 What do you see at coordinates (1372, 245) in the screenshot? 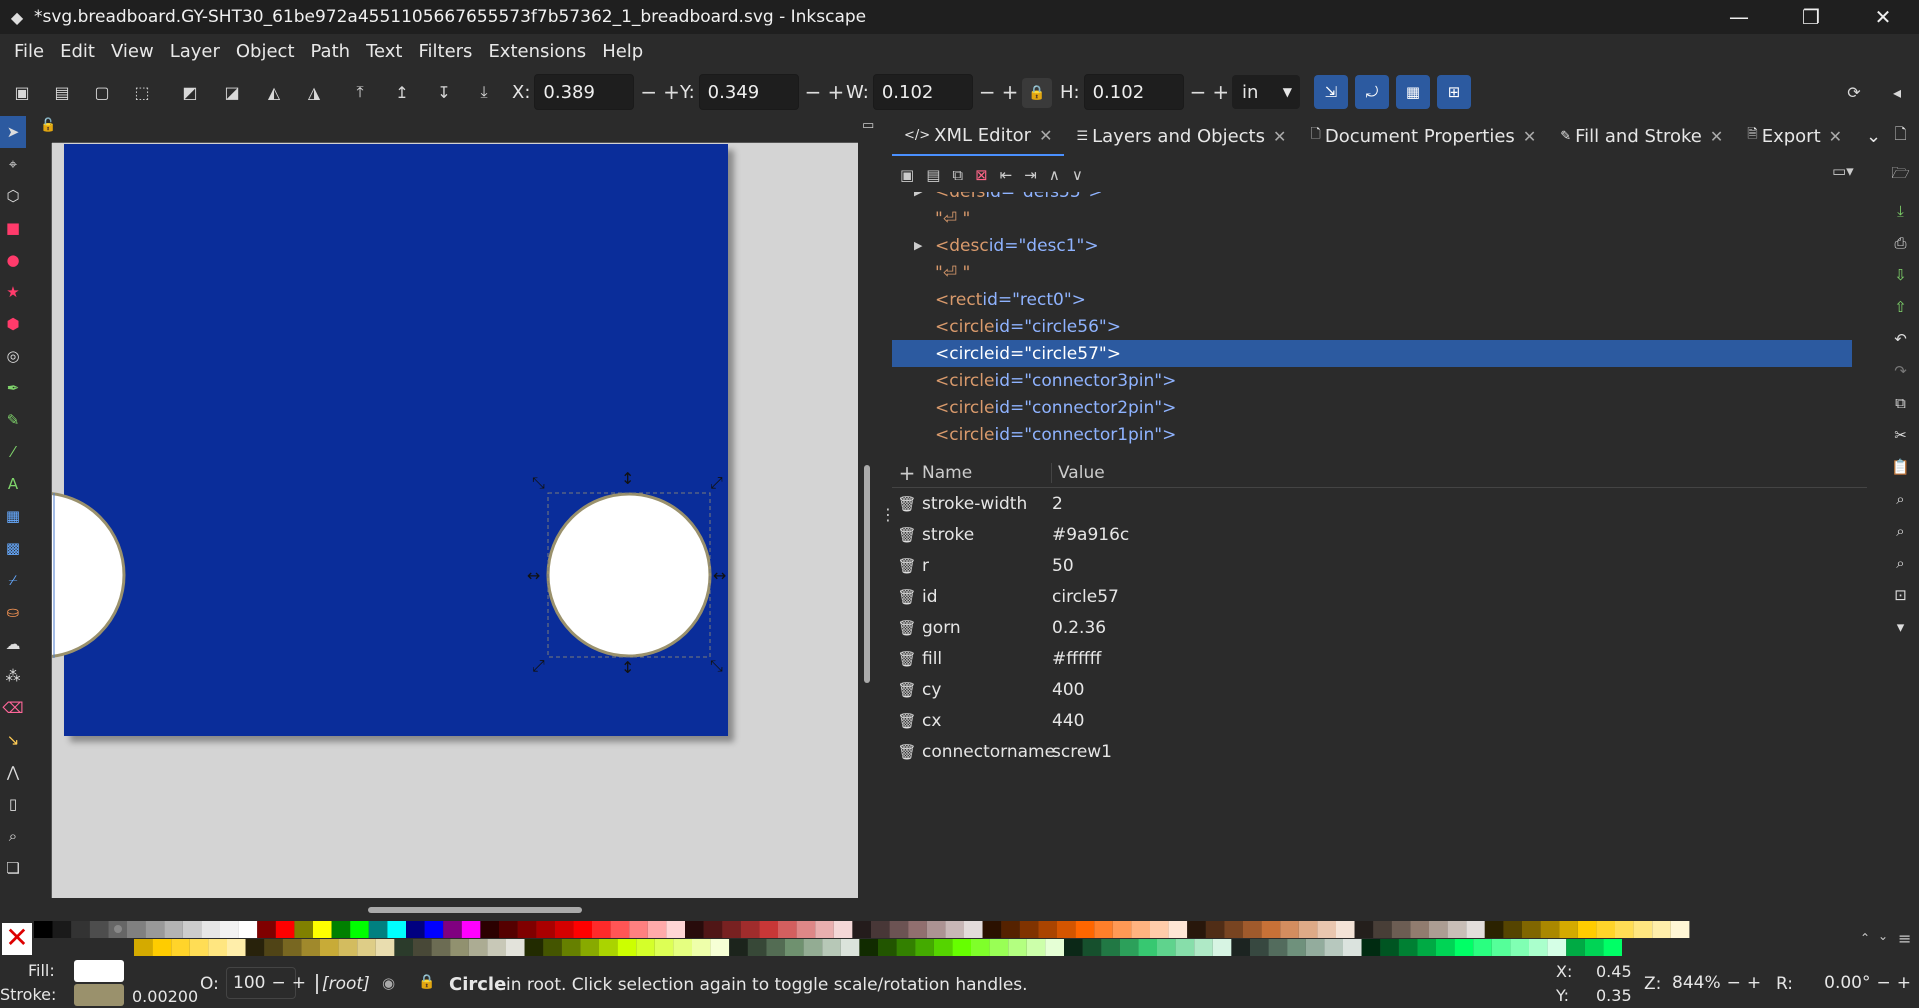
I see `xml-node-desc: ▶ <desc id="desc1">` at bounding box center [1372, 245].